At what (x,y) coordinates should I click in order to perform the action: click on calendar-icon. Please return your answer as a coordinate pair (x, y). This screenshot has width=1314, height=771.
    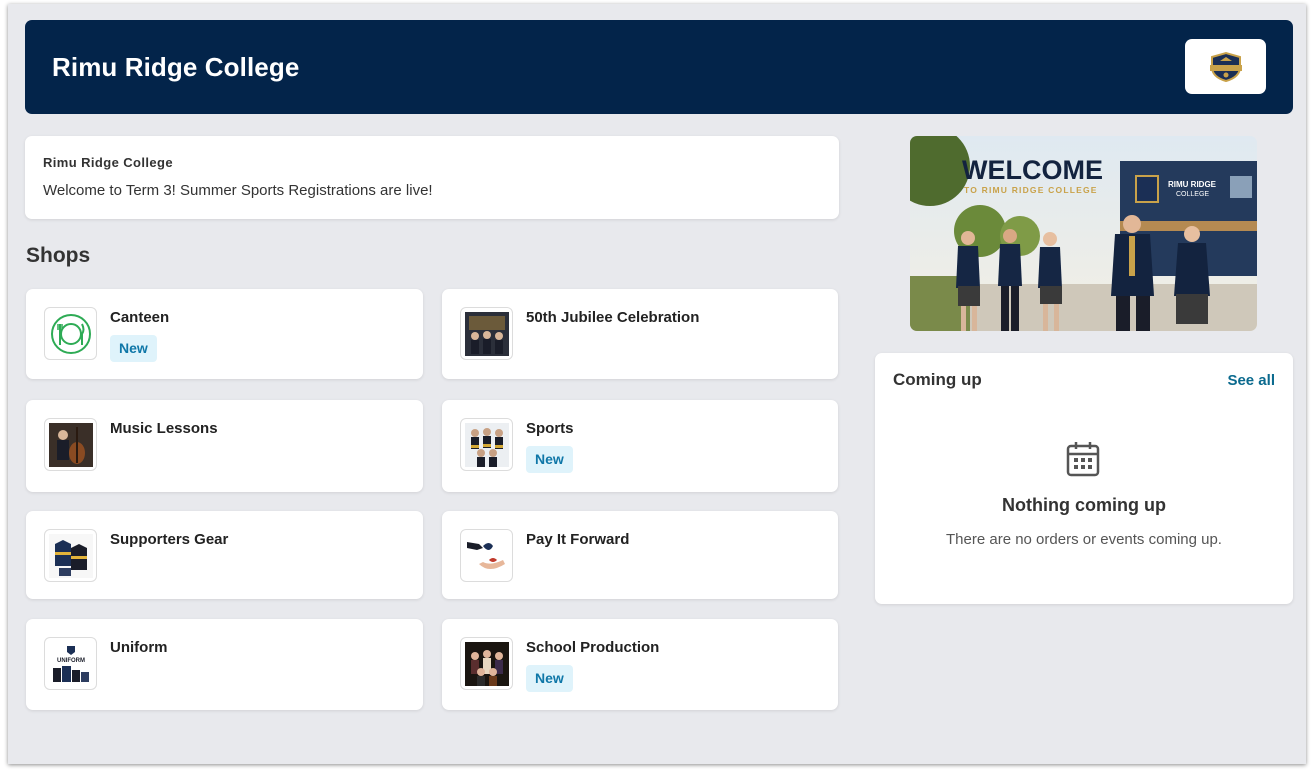
    Looking at the image, I should click on (1083, 459).